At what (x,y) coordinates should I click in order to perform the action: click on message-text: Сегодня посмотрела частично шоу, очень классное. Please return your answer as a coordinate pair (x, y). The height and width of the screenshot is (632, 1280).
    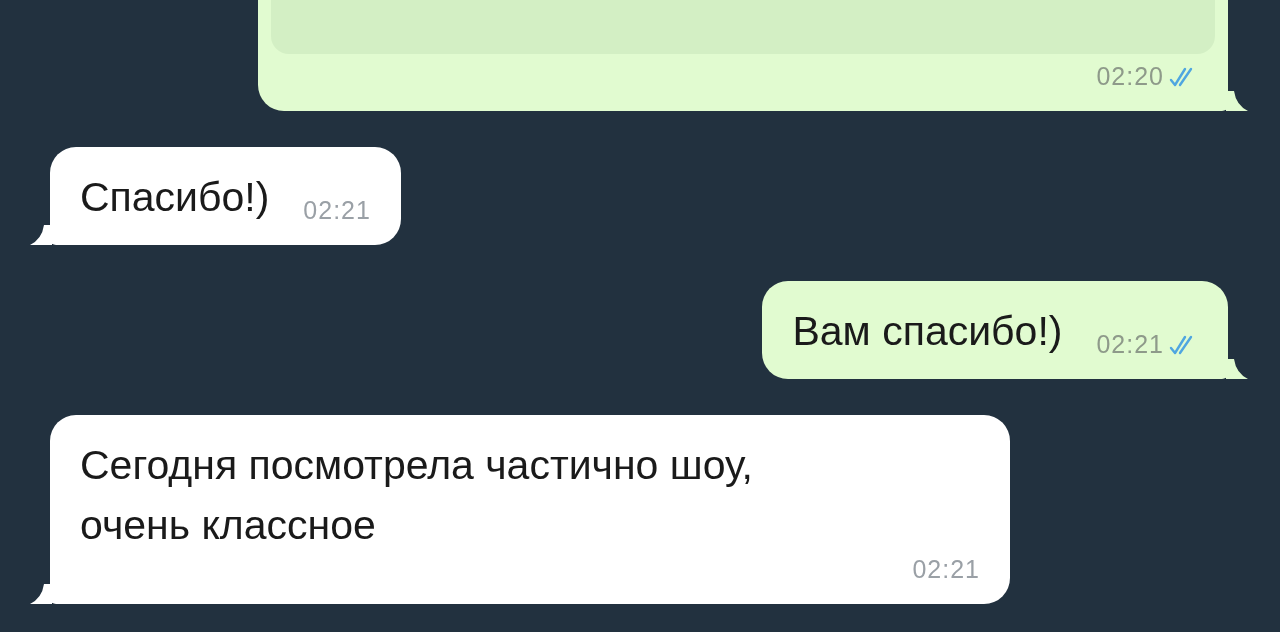
    Looking at the image, I should click on (417, 495).